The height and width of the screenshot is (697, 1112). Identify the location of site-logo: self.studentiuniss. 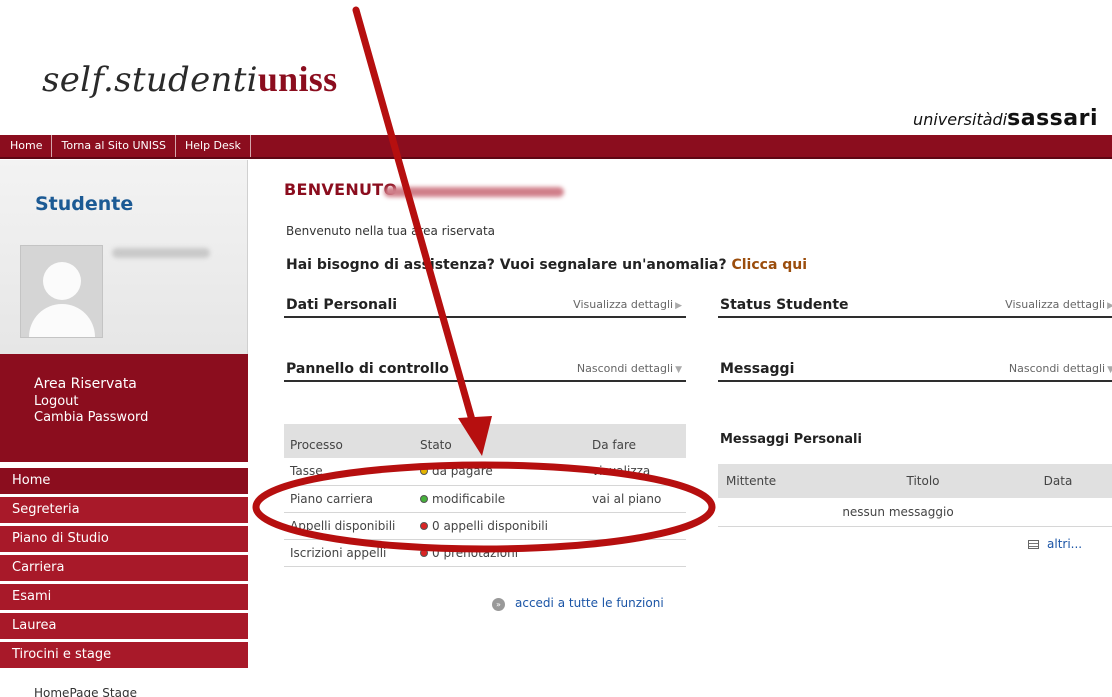
(189, 79).